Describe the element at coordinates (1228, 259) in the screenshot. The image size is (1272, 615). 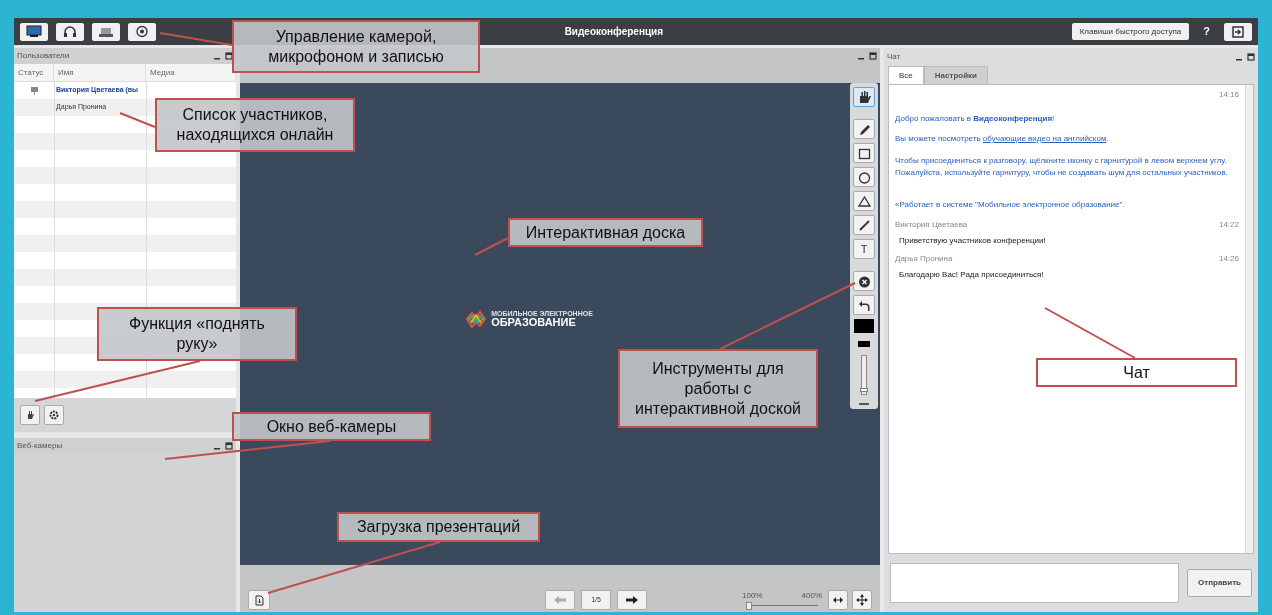
I see `timestamp: 14:26` at that location.